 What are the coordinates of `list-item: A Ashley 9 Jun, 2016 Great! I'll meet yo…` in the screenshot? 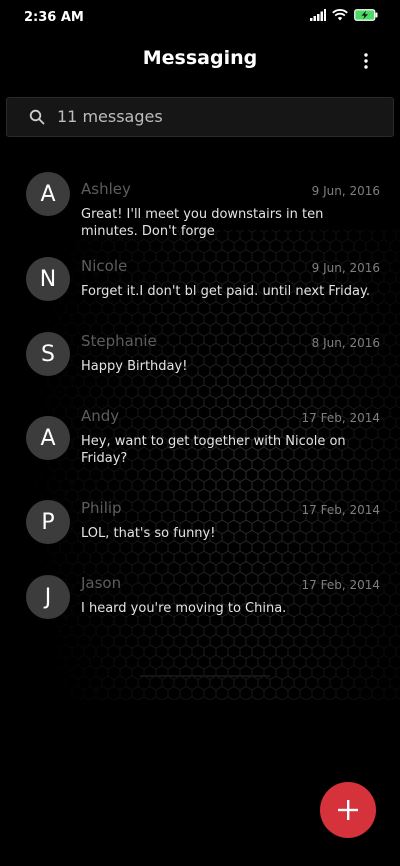 It's located at (200, 202).